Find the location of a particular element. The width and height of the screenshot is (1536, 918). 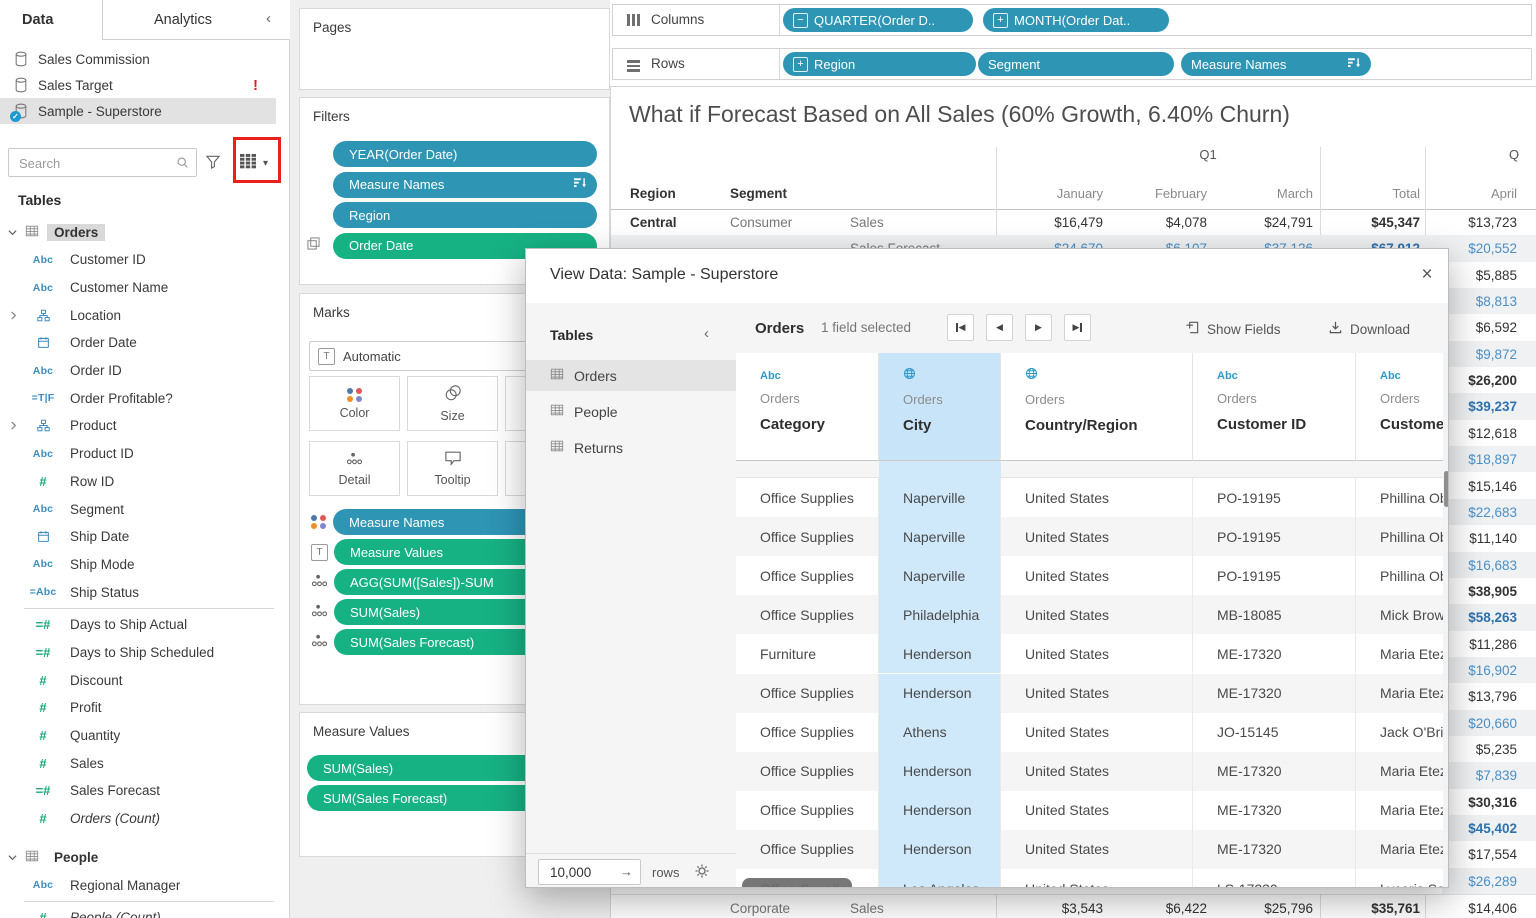

field-item: =# Days to Ship Actual is located at coordinates (144, 625).